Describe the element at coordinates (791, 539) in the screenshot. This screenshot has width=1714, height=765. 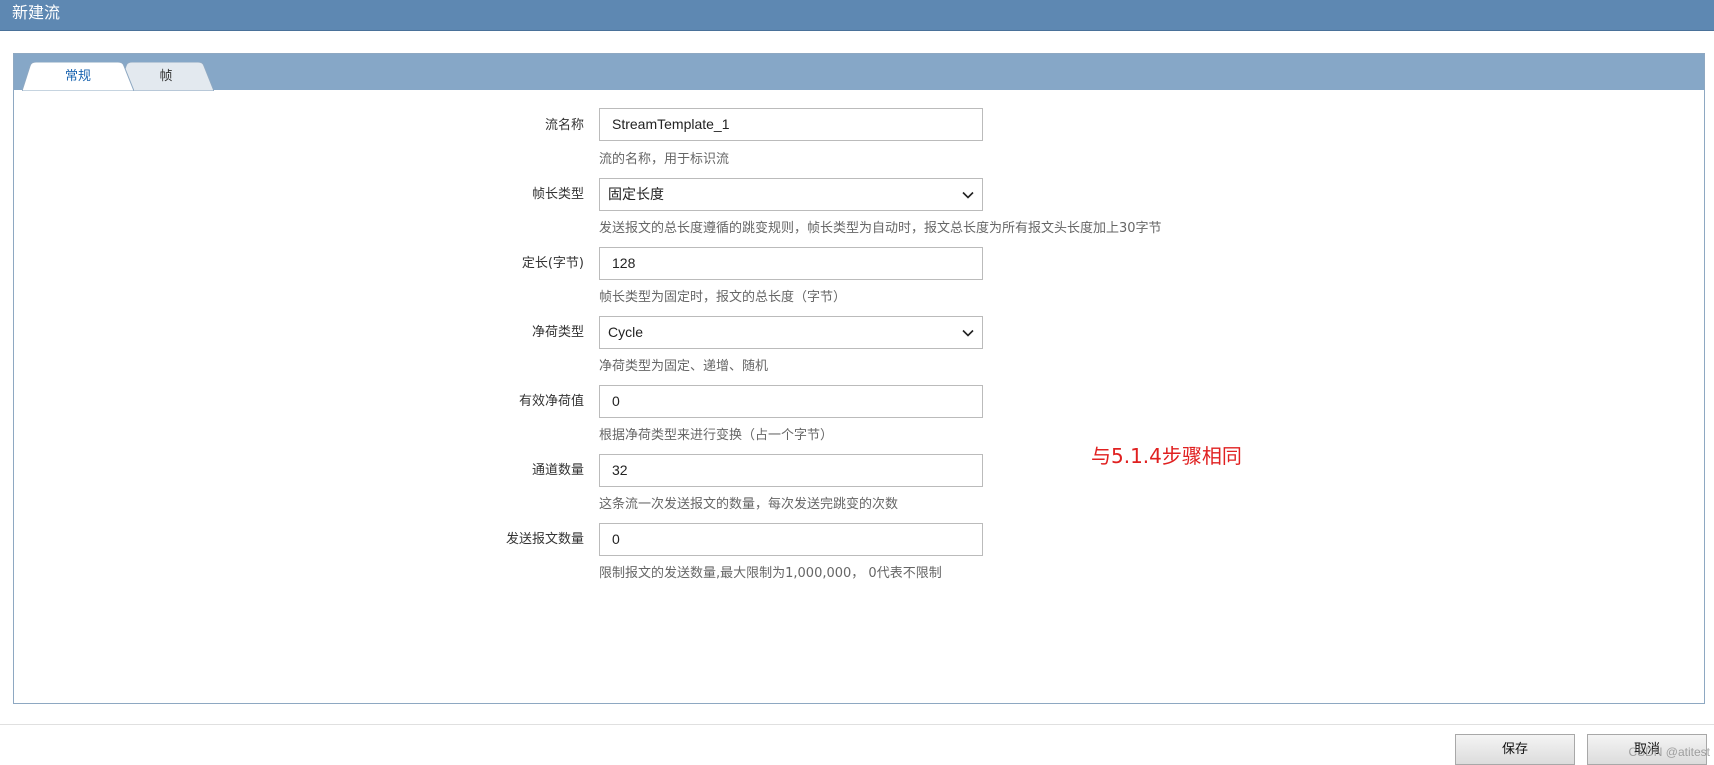
I see `send-count-input: 0` at that location.